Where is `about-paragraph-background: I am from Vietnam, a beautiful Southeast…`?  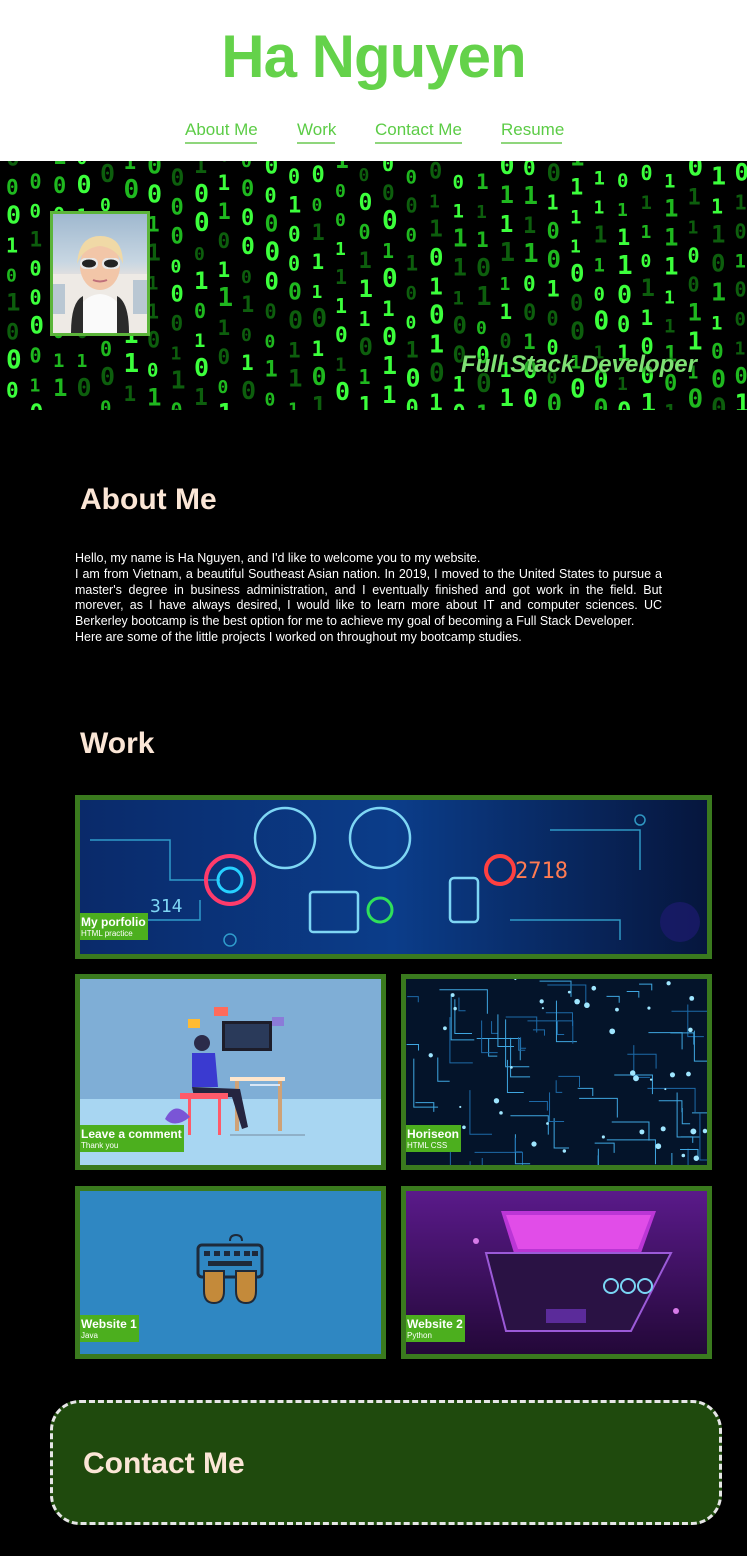 about-paragraph-background: I am from Vietnam, a beautiful Southeast… is located at coordinates (368, 597).